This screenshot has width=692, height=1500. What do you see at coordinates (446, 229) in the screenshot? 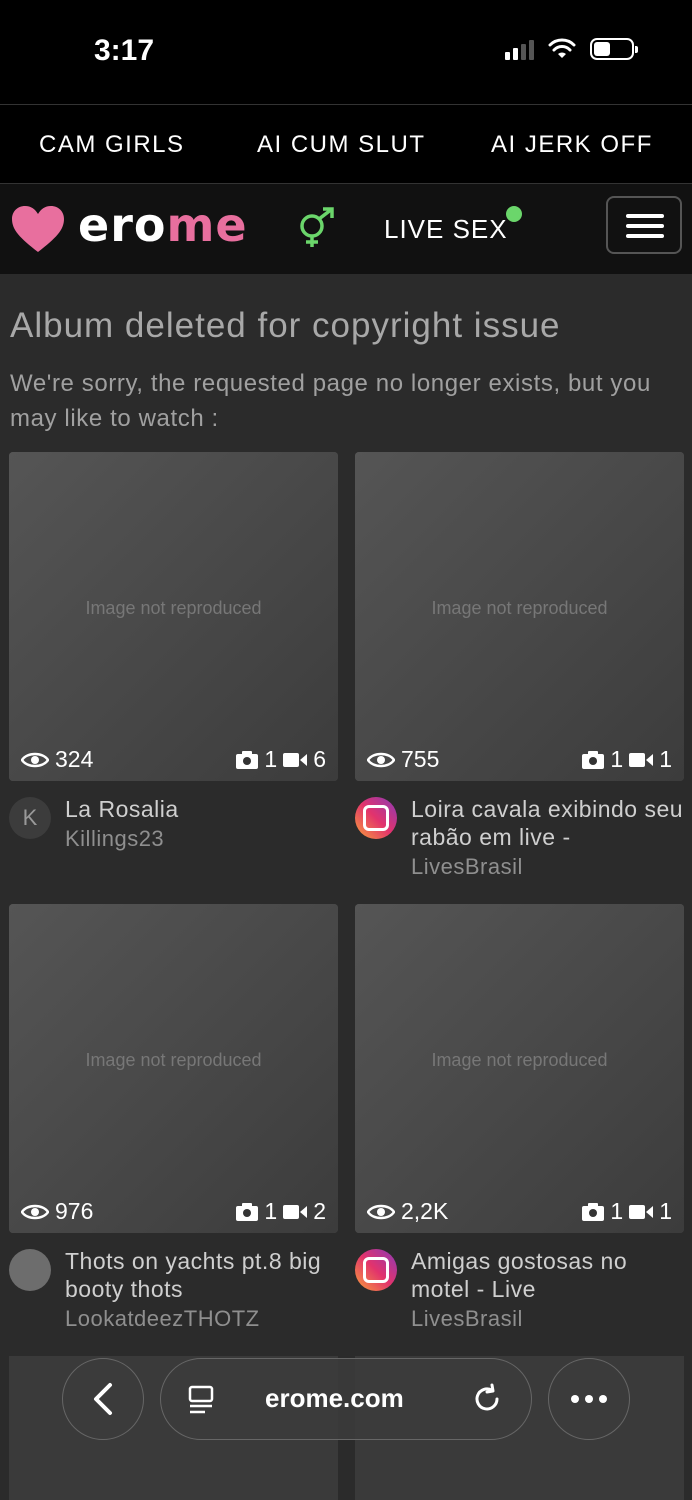
I see `live-sex-link: LIVE SEX` at bounding box center [446, 229].